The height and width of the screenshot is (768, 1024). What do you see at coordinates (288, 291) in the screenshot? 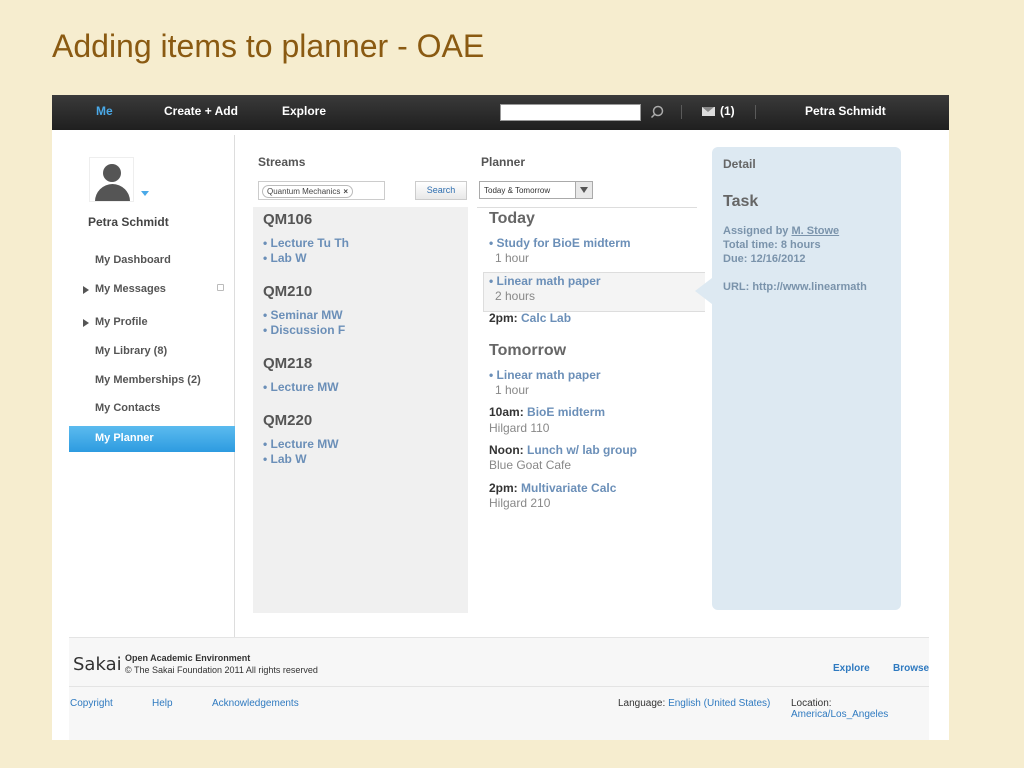
I see `course-heading: QM210` at bounding box center [288, 291].